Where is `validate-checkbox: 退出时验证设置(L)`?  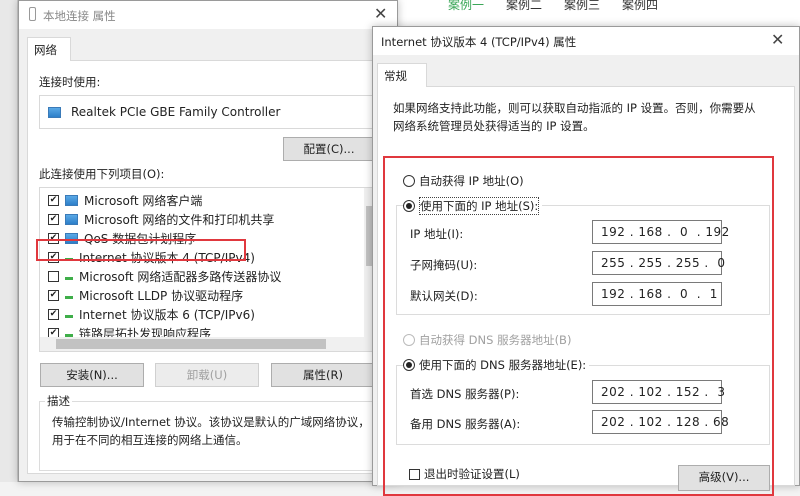
validate-checkbox: 退出时验证设置(L) is located at coordinates (464, 474).